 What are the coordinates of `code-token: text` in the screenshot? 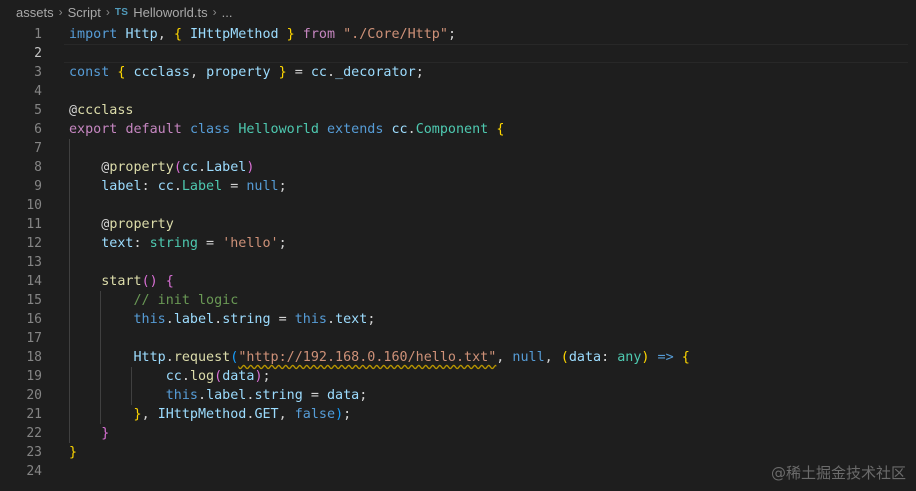 It's located at (351, 319).